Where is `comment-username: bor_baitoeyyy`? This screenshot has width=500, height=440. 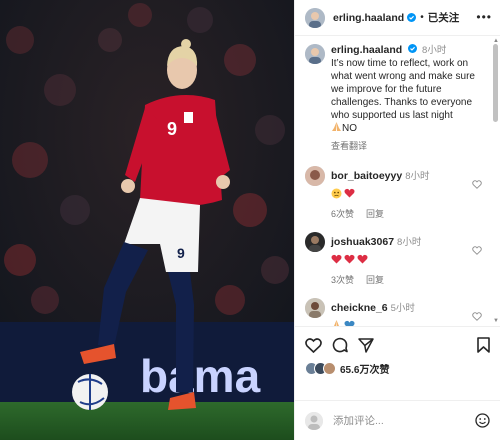
comment-username: bor_baitoeyyy is located at coordinates (366, 176).